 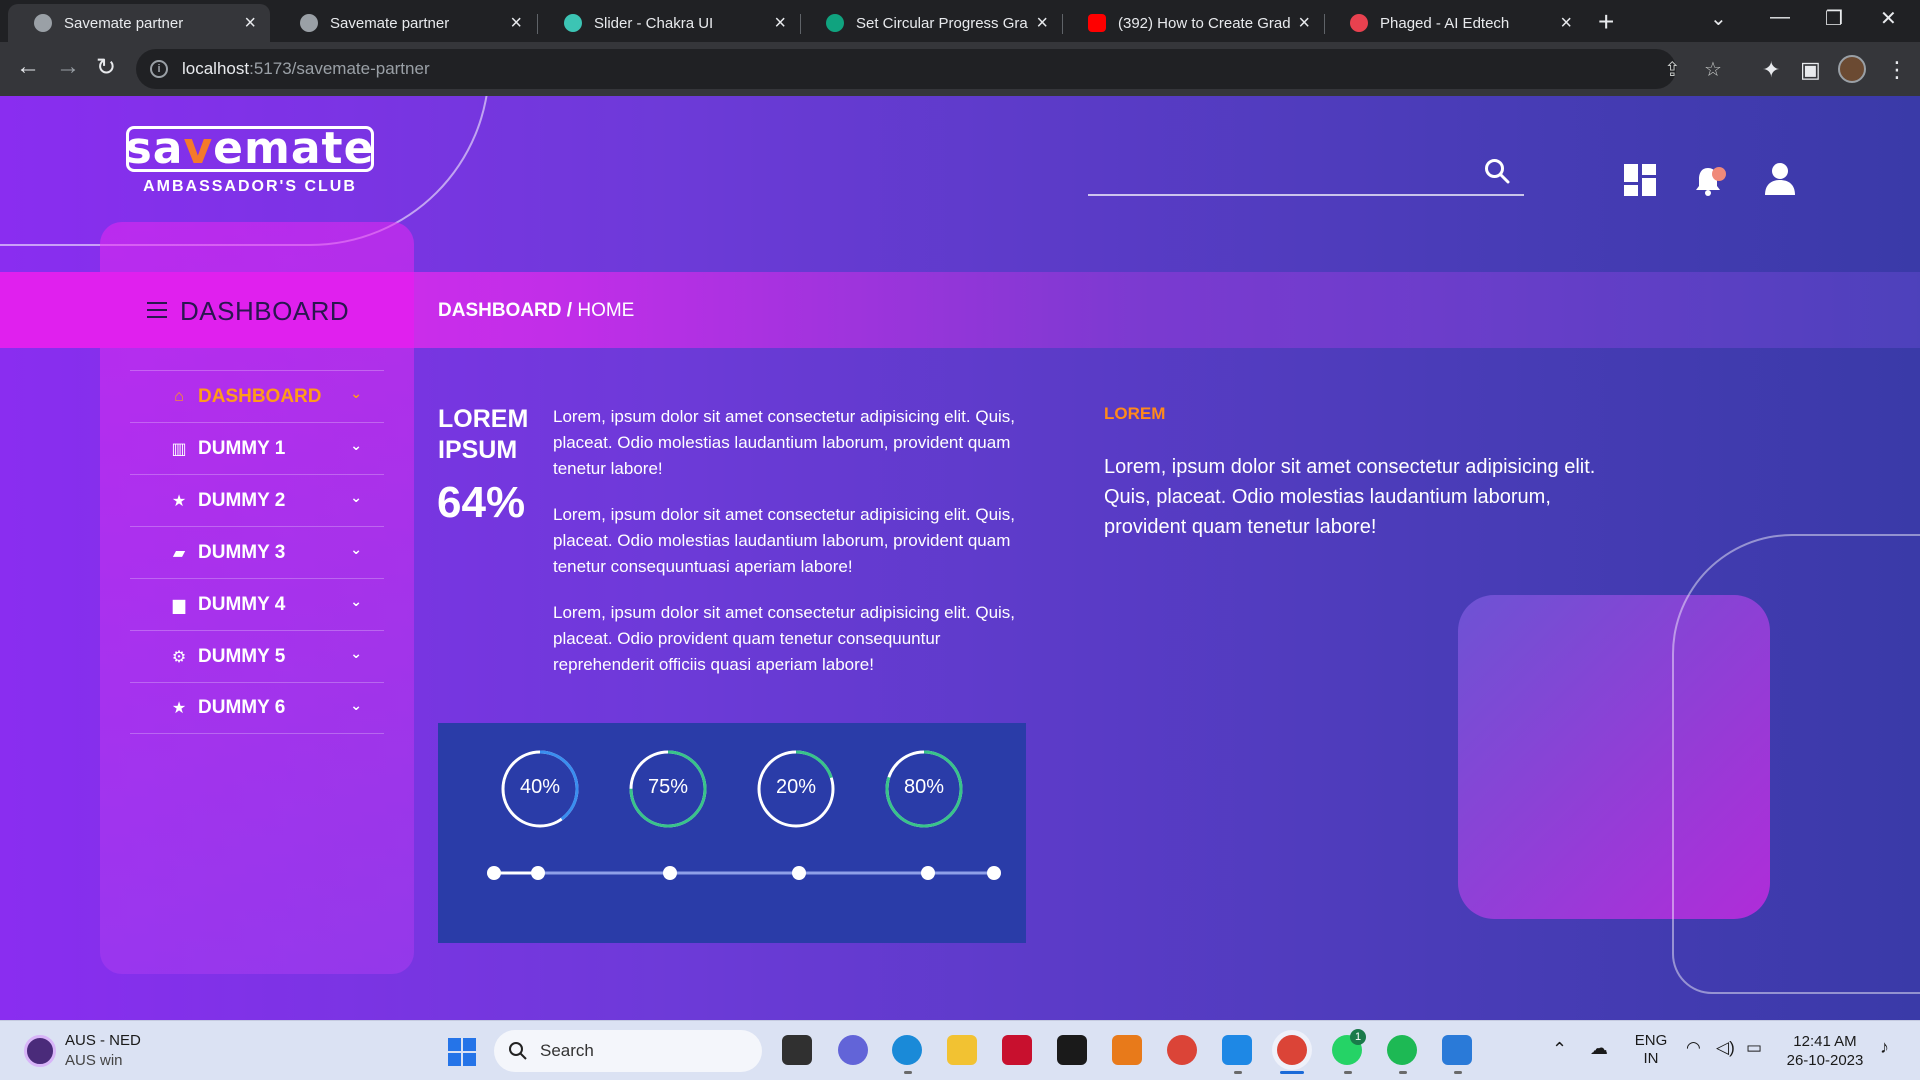 What do you see at coordinates (1097, 23) in the screenshot?
I see `youtube-icon` at bounding box center [1097, 23].